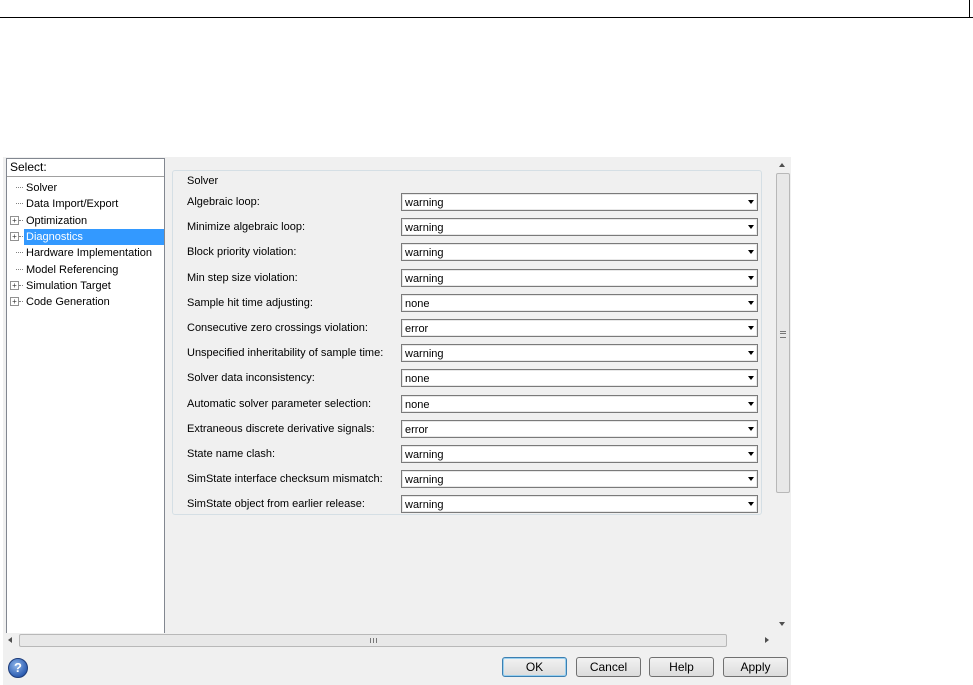  Describe the element at coordinates (85, 204) in the screenshot. I see `tree-item-data-import-export: Data Import/Export` at that location.